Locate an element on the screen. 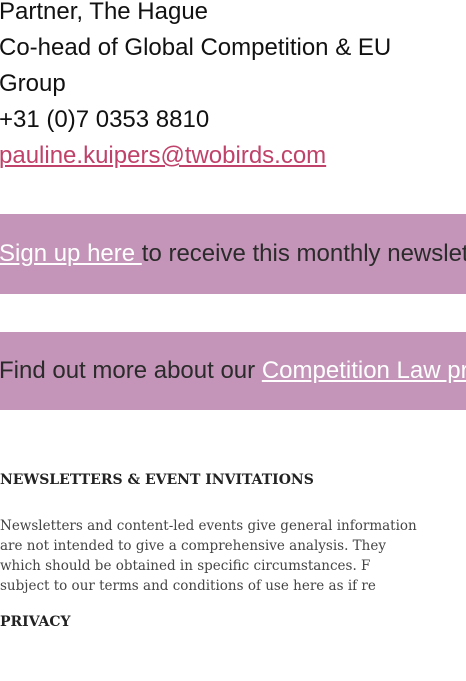 The width and height of the screenshot is (466, 681). practice-link: Competition Law practice is located at coordinates (364, 370).